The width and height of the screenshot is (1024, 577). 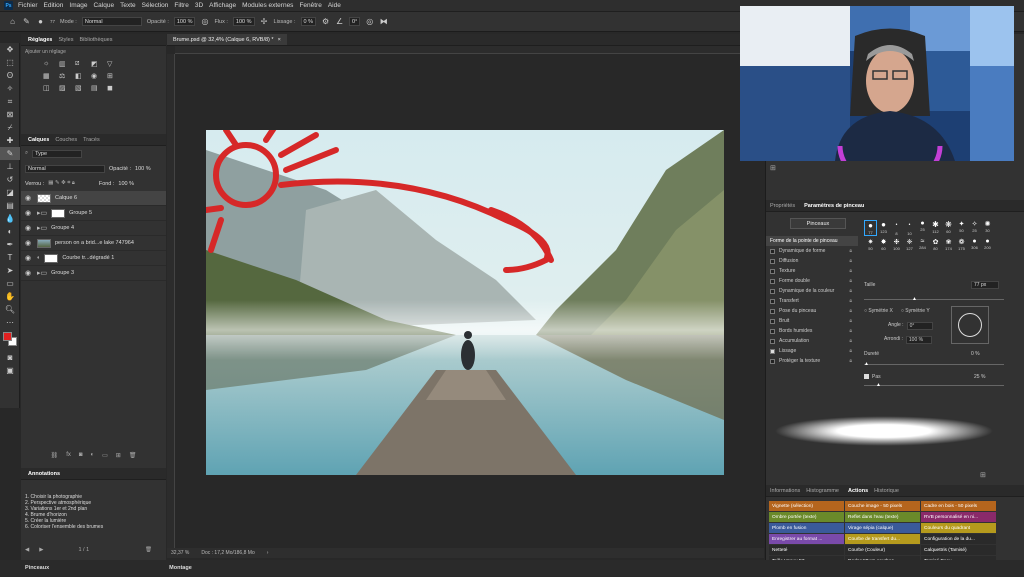 What do you see at coordinates (909, 244) in the screenshot?
I see `brush-tip: ❈ 127` at bounding box center [909, 244].